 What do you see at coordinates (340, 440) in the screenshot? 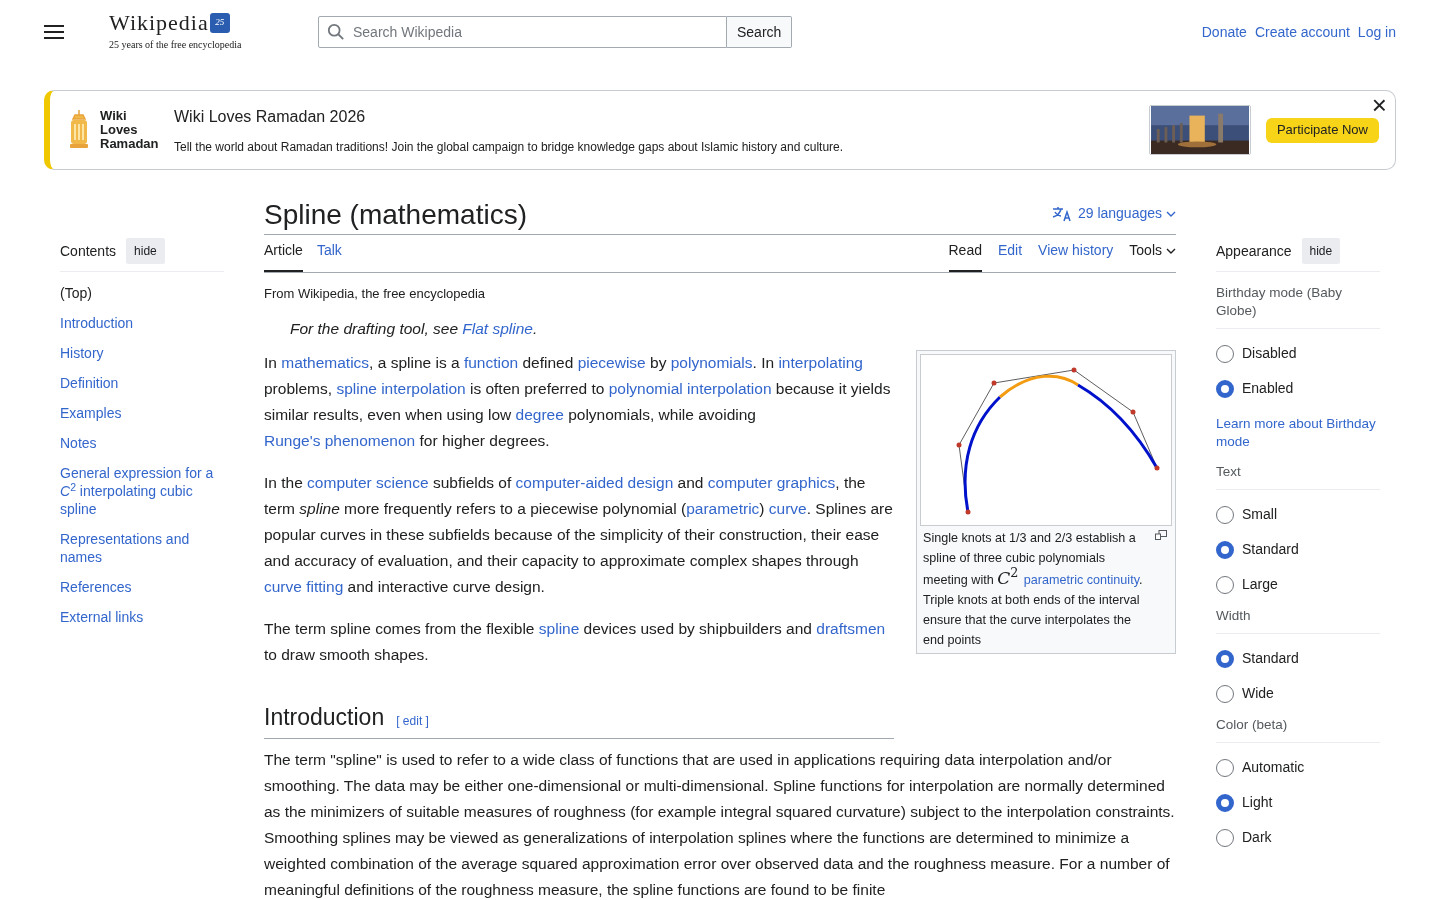
I see `link: Runge's phenomenon` at bounding box center [340, 440].